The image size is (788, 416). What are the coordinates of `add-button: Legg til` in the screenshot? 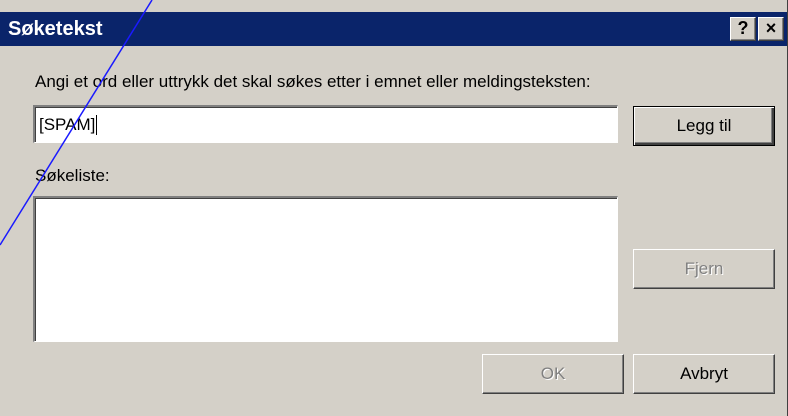 It's located at (704, 126).